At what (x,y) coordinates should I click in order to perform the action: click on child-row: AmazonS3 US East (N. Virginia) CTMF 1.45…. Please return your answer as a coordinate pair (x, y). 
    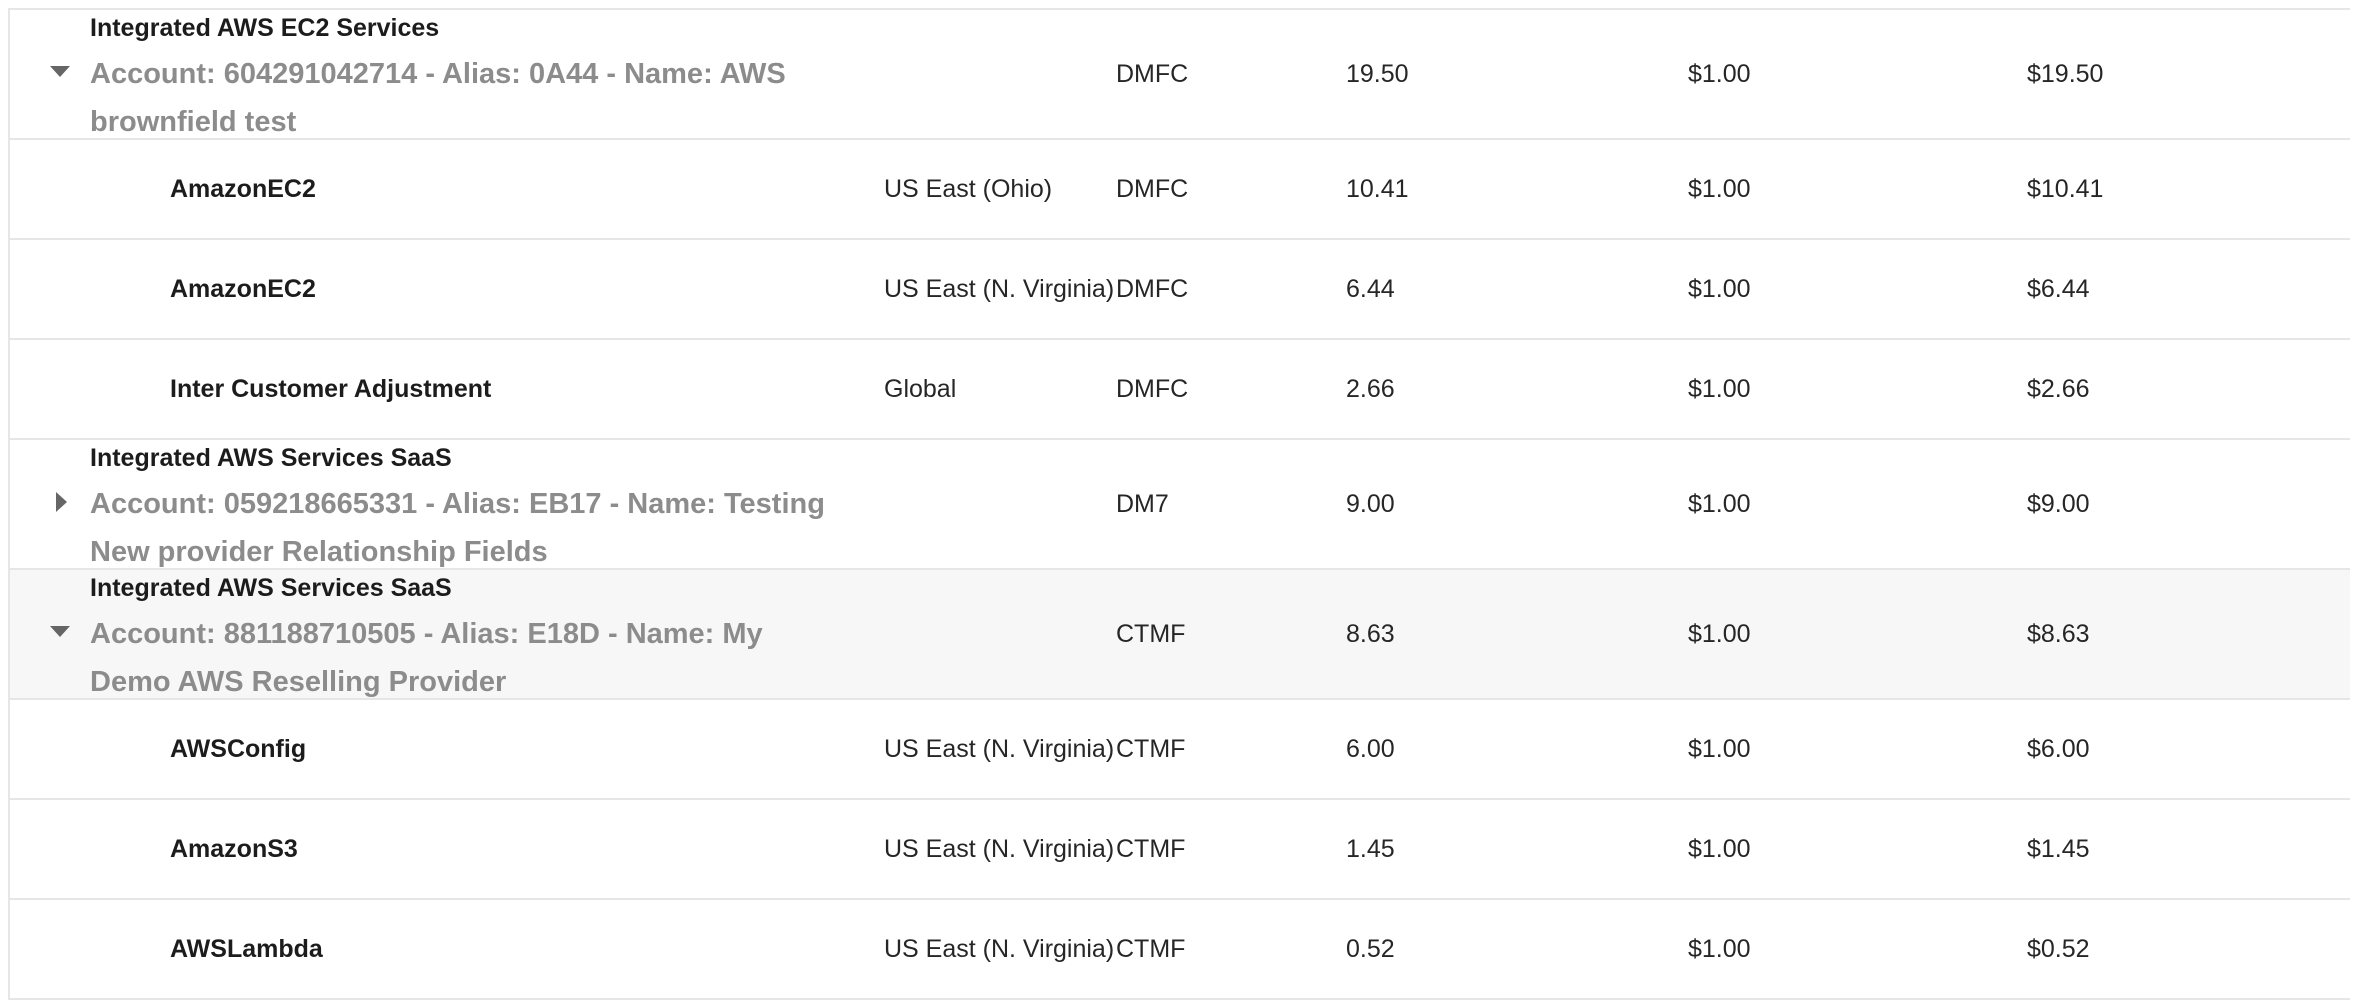
    Looking at the image, I should click on (1180, 850).